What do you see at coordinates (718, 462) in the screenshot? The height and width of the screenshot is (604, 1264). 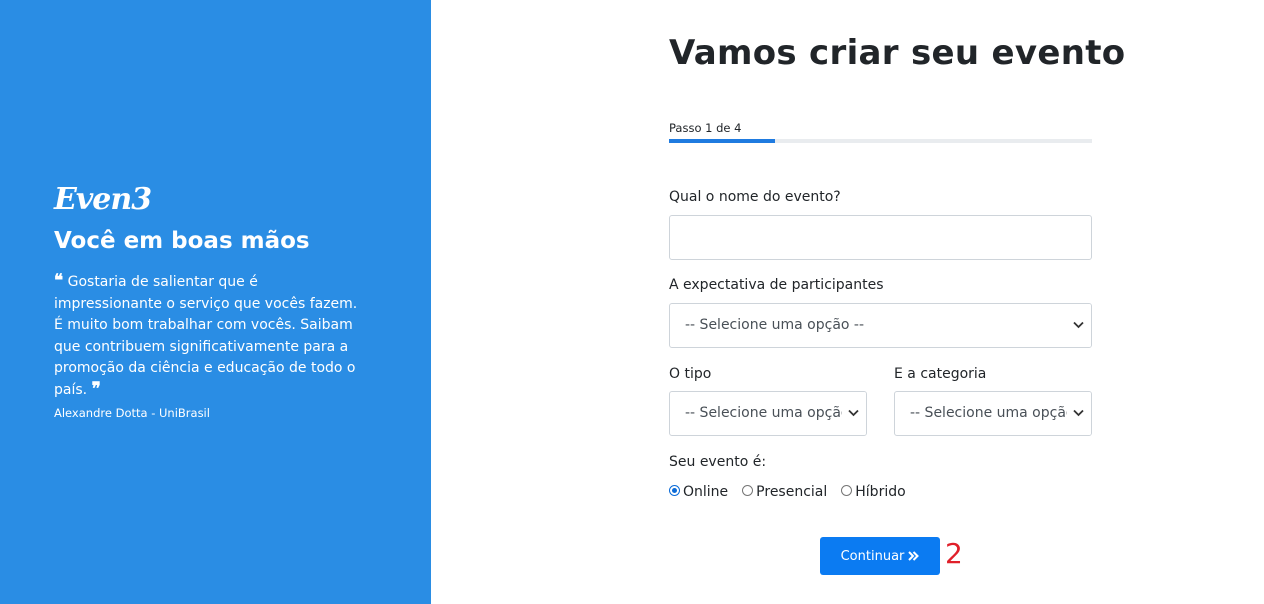 I see `event-format-label: Seu evento é:` at bounding box center [718, 462].